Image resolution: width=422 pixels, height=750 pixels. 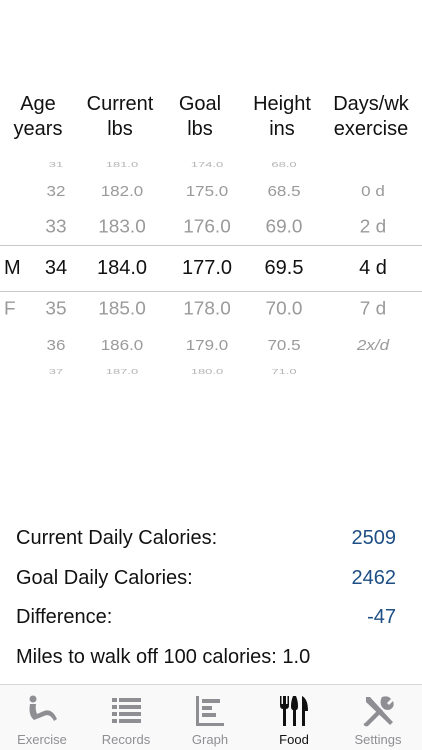 What do you see at coordinates (120, 104) in the screenshot?
I see `header-current-line1: Current` at bounding box center [120, 104].